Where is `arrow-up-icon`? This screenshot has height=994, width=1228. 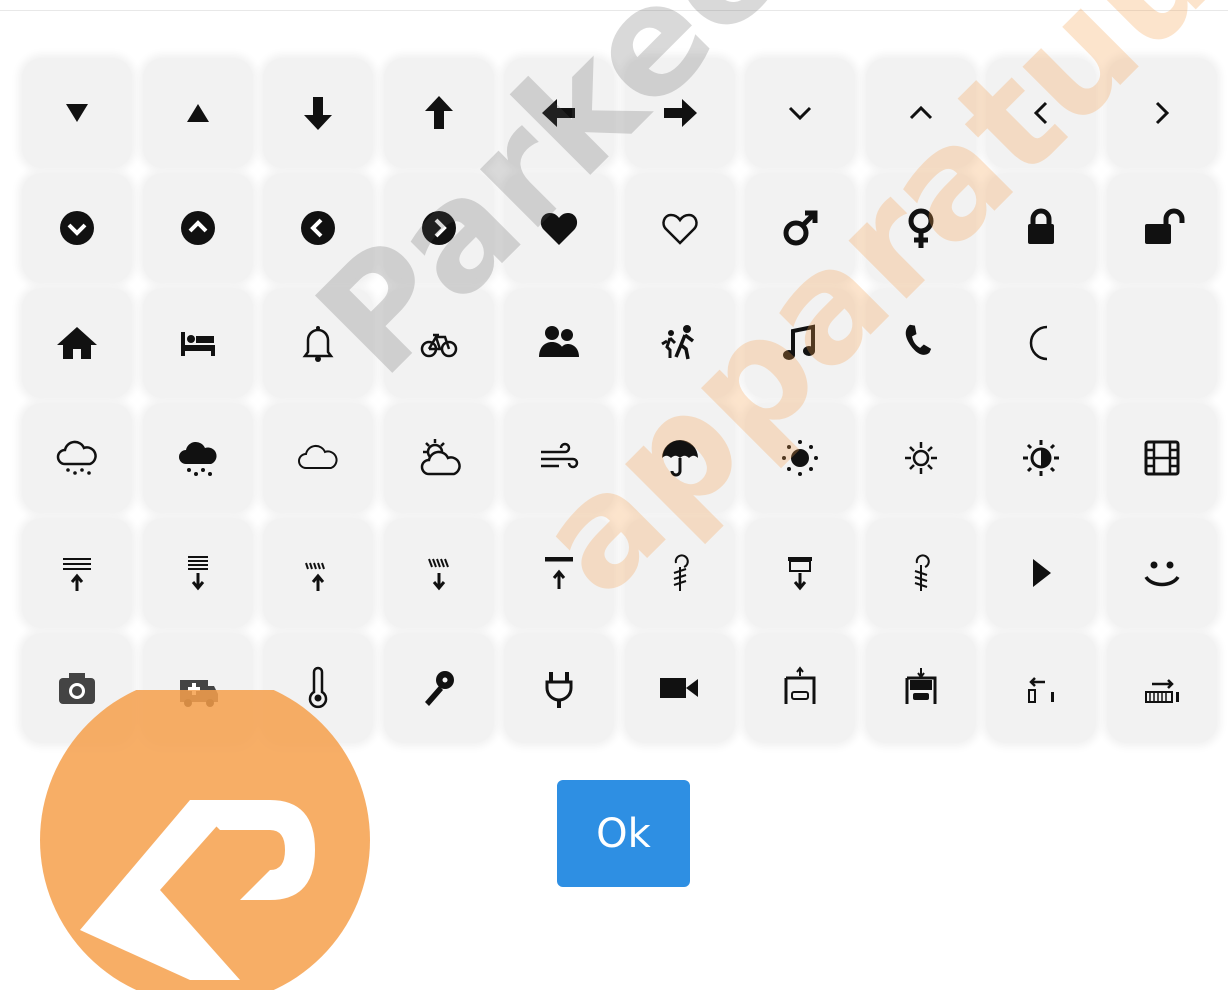
arrow-up-icon is located at coordinates (439, 113).